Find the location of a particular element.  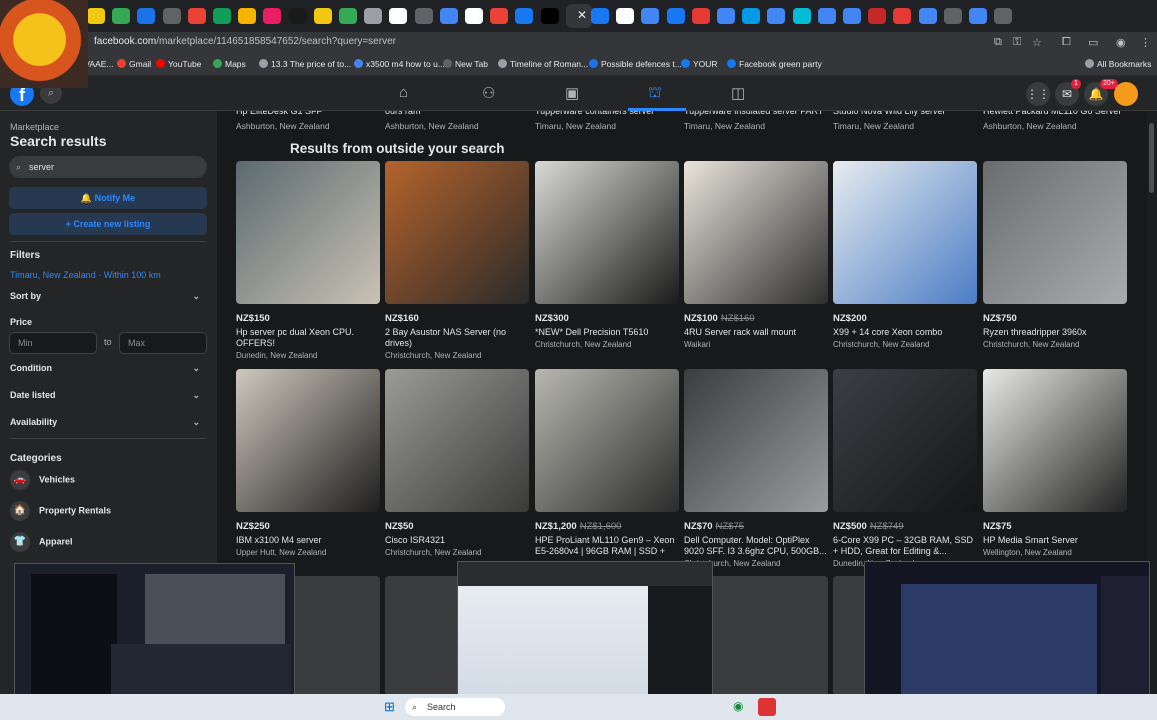

sidebar-toggle-icon: ▭ is located at coordinates (1093, 42).